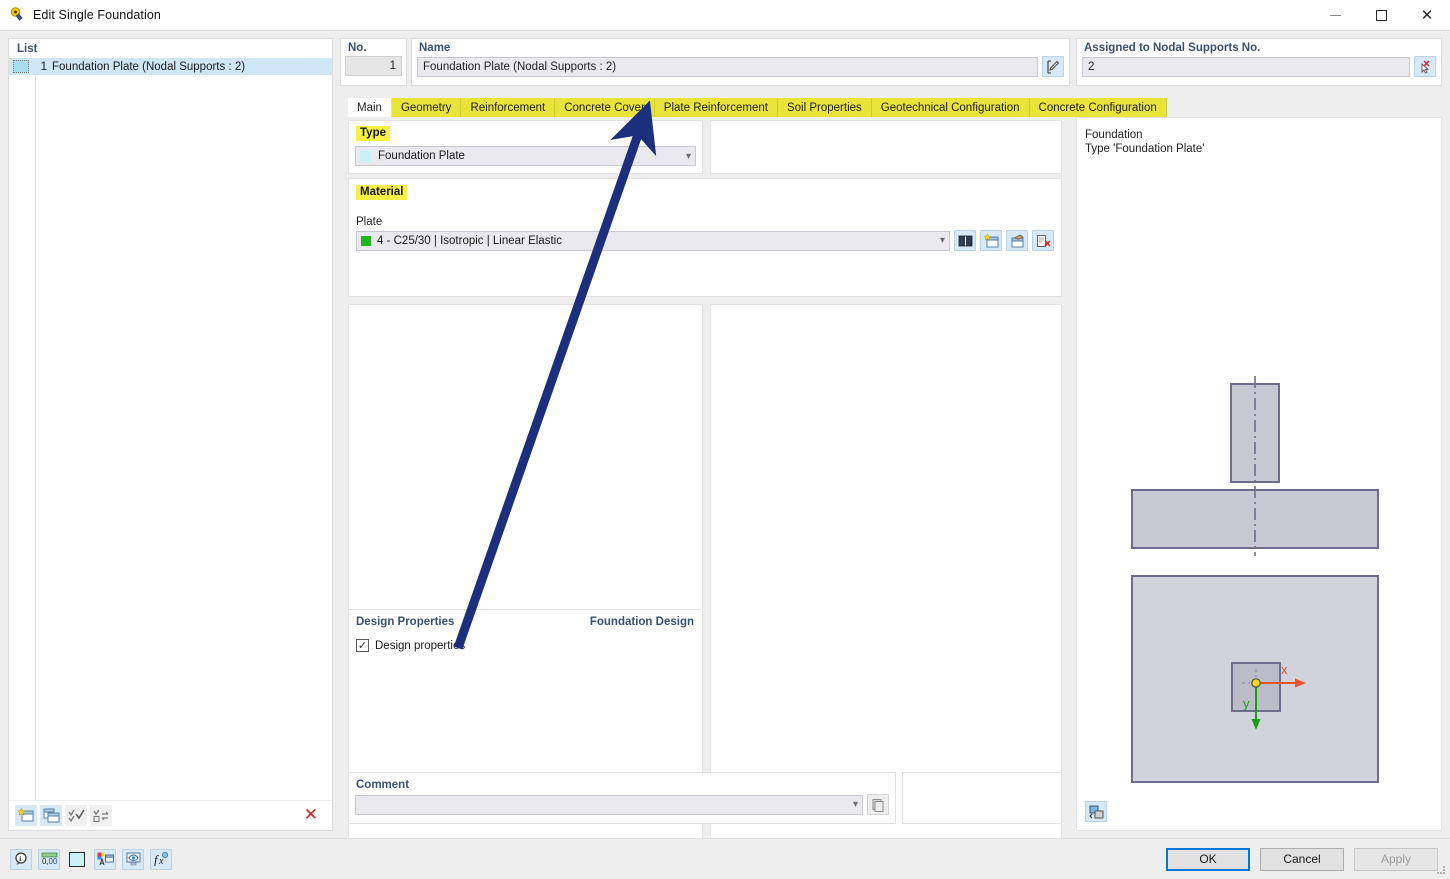  What do you see at coordinates (1427, 15) in the screenshot?
I see `close-button: ✕` at bounding box center [1427, 15].